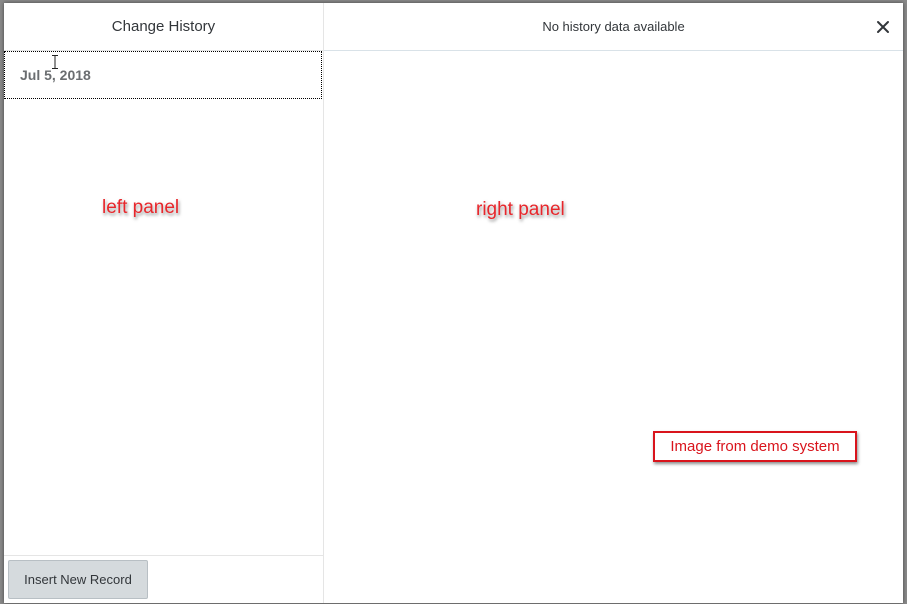 The width and height of the screenshot is (907, 604). Describe the element at coordinates (163, 579) in the screenshot. I see `left-panel-footer: Insert New Record` at that location.